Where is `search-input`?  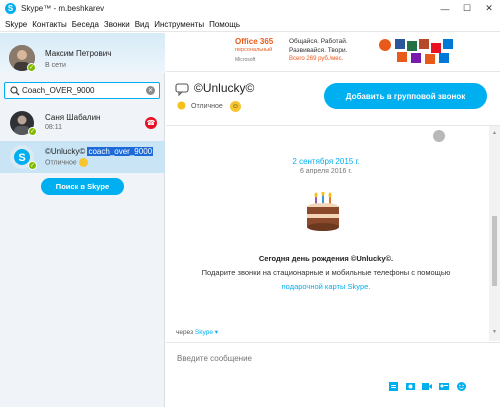 search-input is located at coordinates (82, 90).